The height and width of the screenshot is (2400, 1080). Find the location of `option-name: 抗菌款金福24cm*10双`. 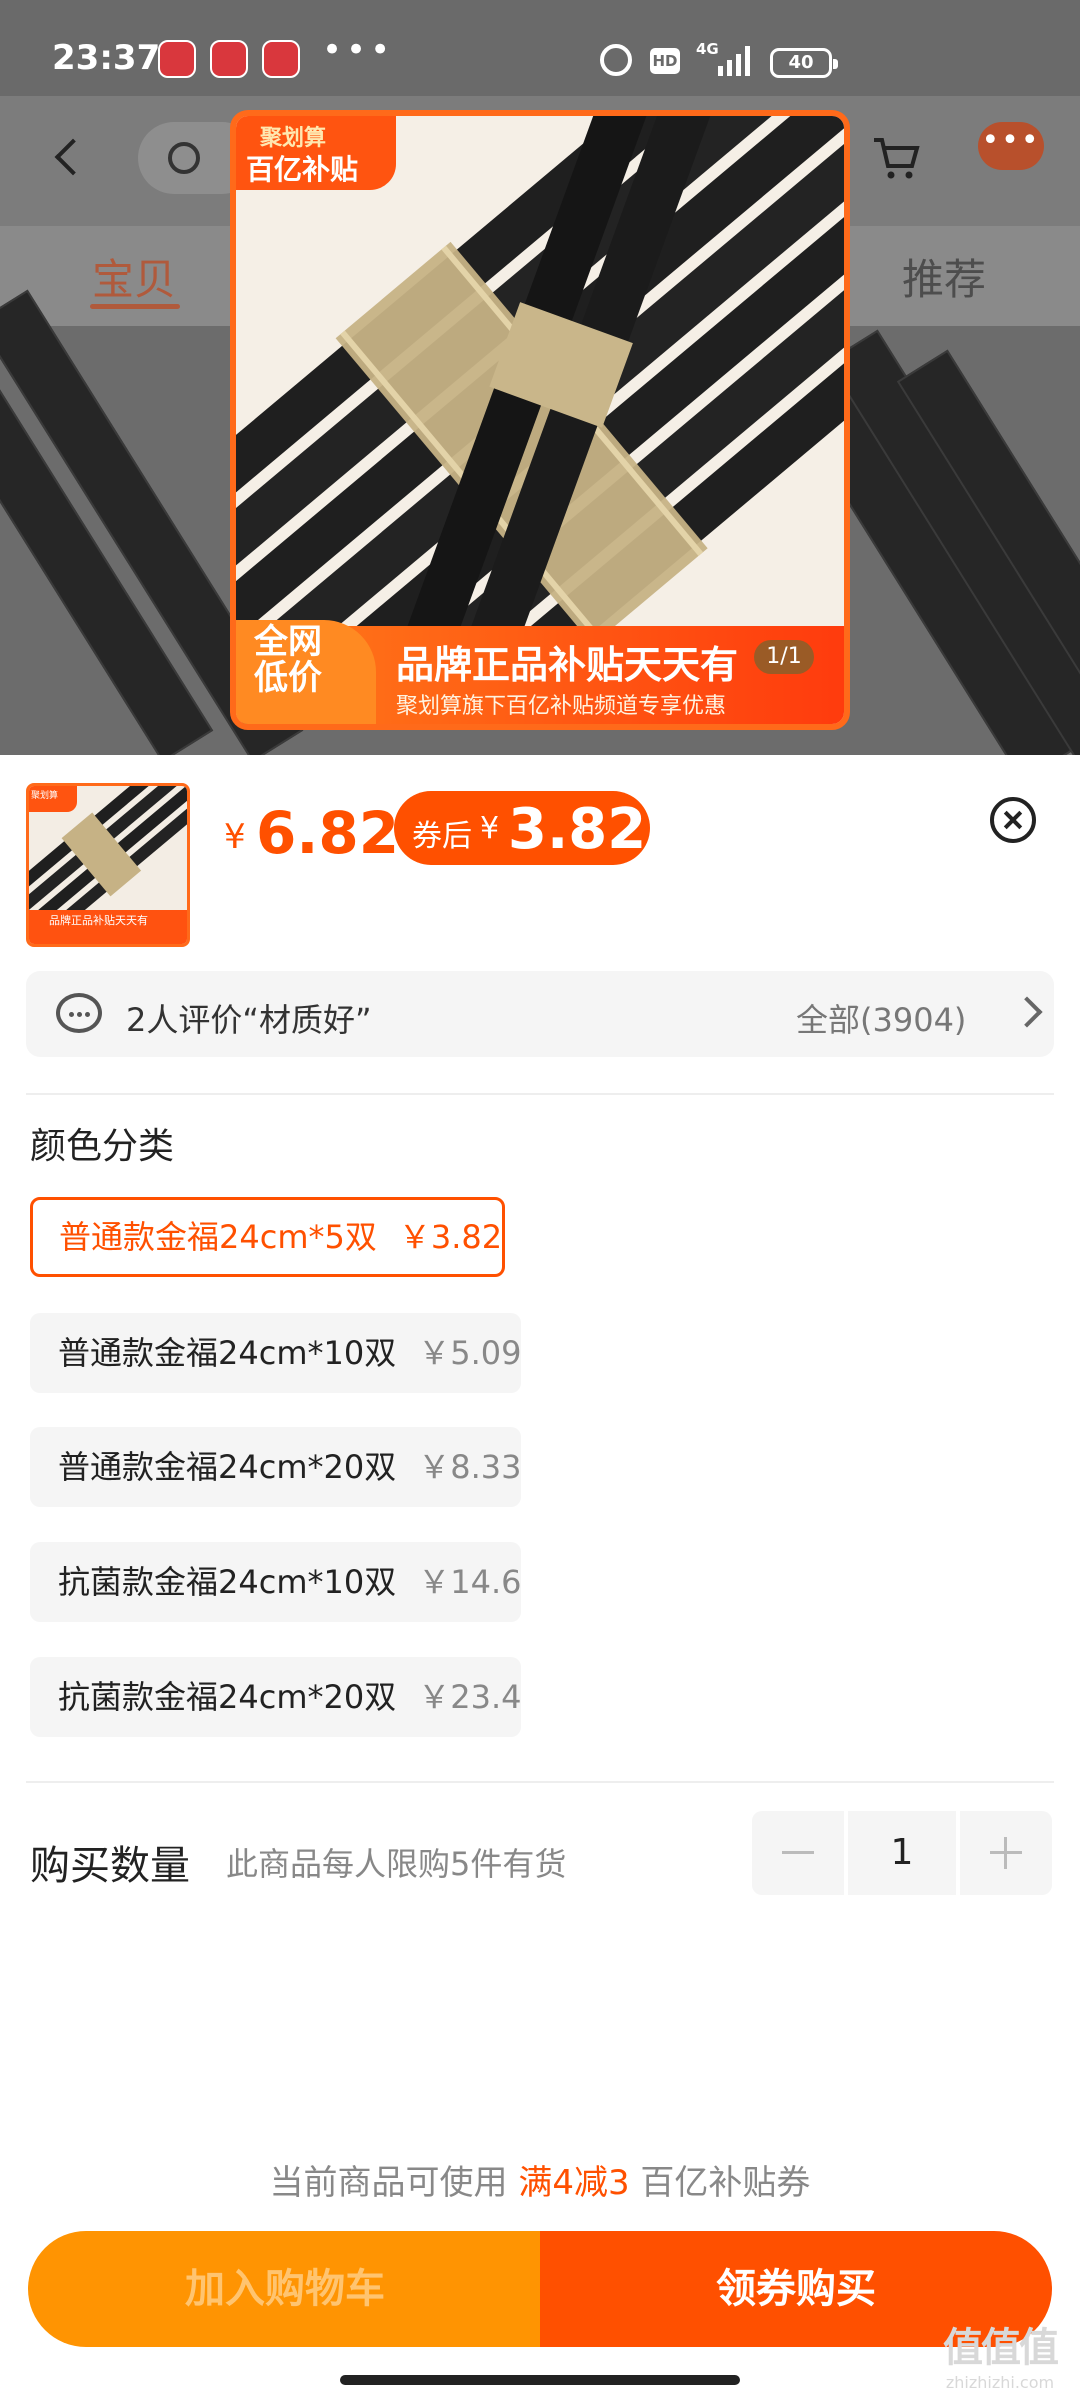

option-name: 抗菌款金福24cm*10双 is located at coordinates (227, 1582).